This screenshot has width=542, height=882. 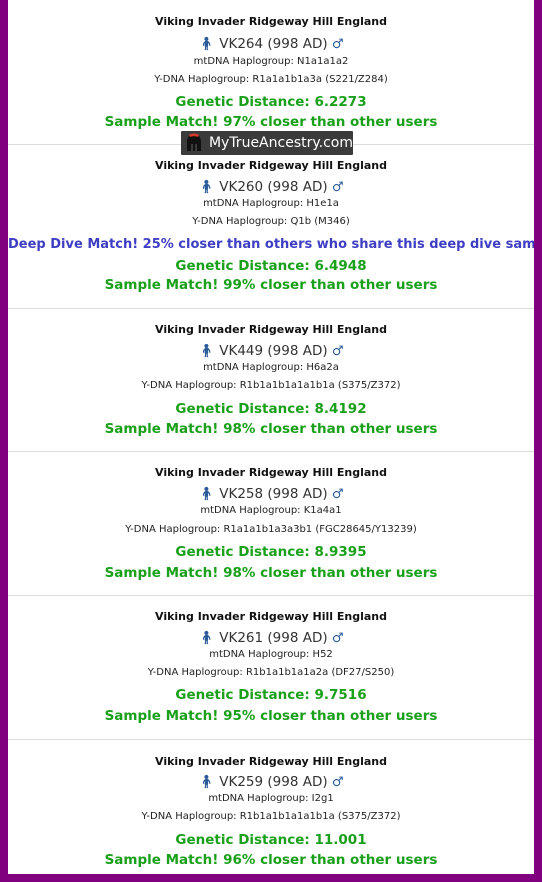 I want to click on mtdna-haplogroup: mtDNA Haplogroup: H6a2a, so click(x=271, y=367).